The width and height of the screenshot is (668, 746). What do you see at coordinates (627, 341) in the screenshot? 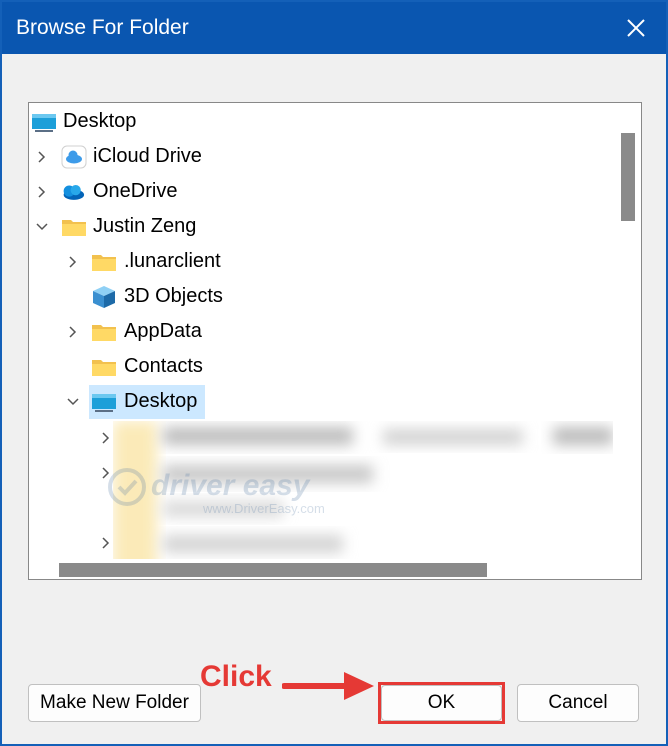
I see `vertical-scrollbar` at bounding box center [627, 341].